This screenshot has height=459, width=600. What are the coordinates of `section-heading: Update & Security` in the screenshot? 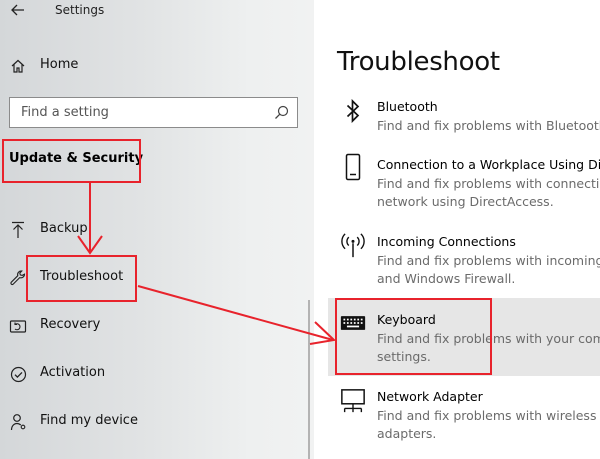 It's located at (76, 158).